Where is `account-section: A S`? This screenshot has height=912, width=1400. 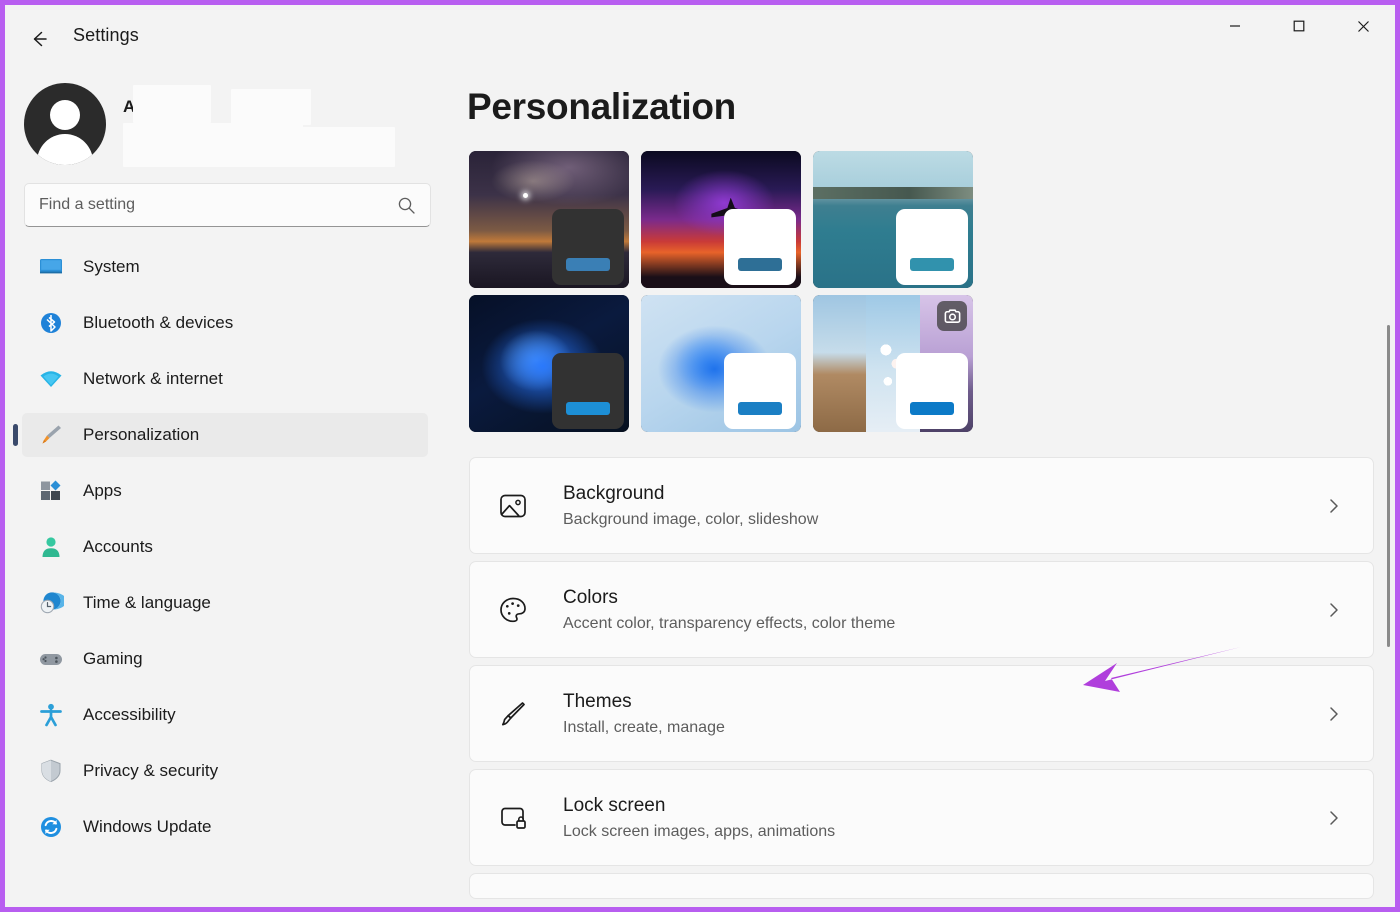
account-section: A S is located at coordinates (227, 121).